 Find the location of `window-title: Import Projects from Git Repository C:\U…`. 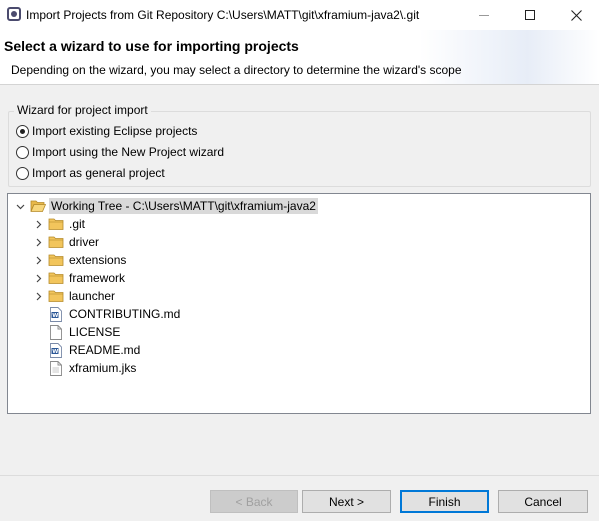

window-title: Import Projects from Git Repository C:\U… is located at coordinates (223, 15).